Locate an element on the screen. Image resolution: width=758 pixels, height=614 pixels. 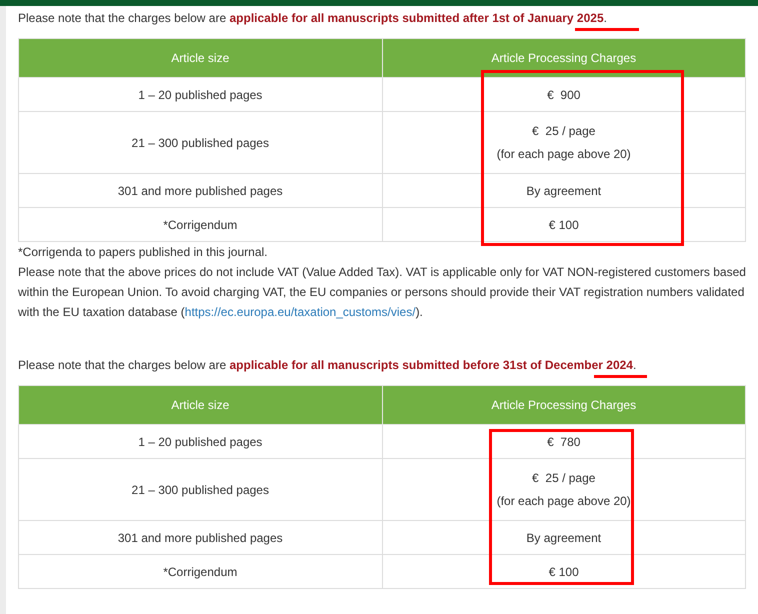
notice-text: Please note that the charges below are applicable for all manuscripts submitted after 1st of January 2025. is located at coordinates (382, 21).